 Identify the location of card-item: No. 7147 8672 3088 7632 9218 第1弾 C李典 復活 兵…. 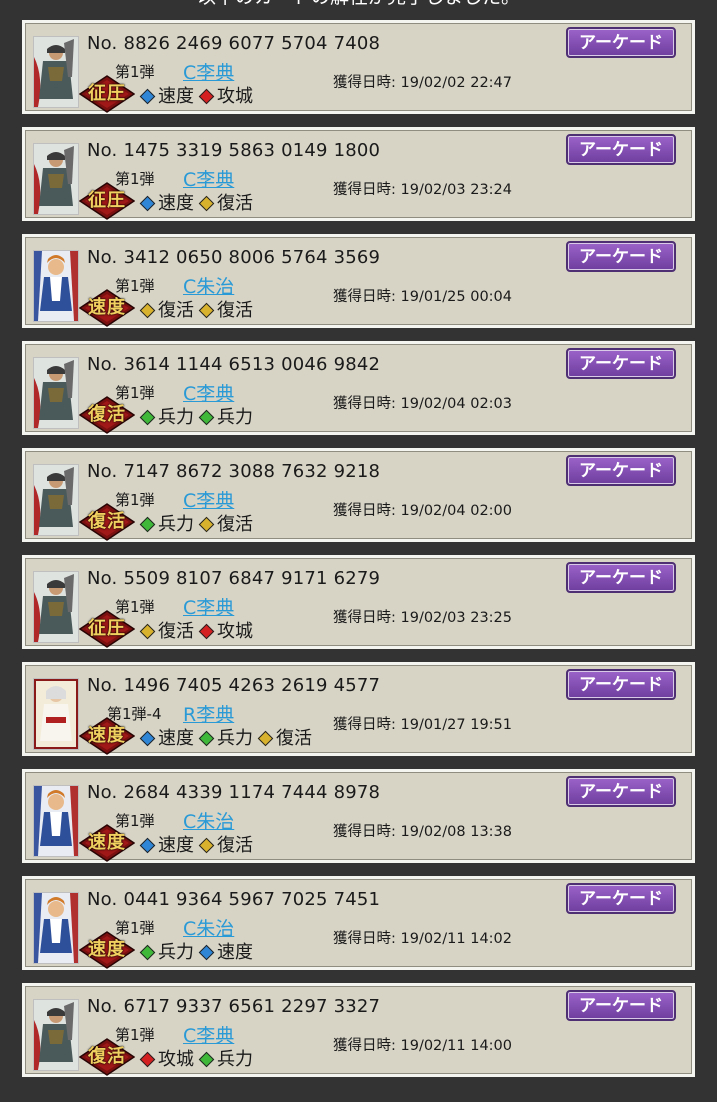
(358, 495).